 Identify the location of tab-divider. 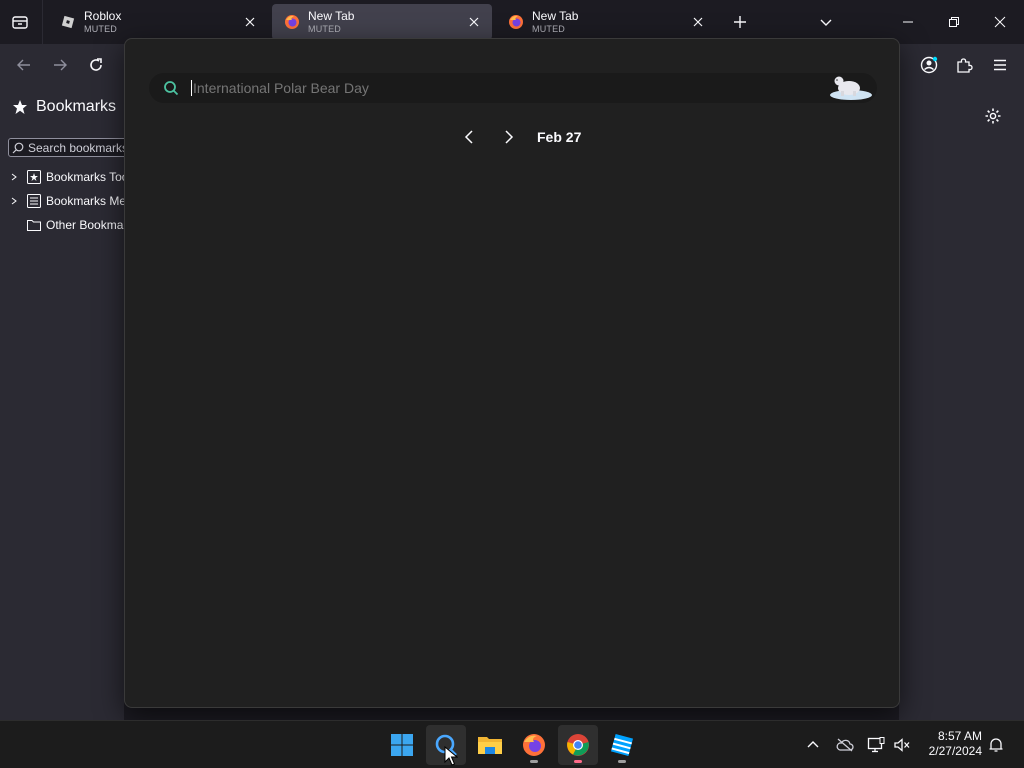
(42, 22).